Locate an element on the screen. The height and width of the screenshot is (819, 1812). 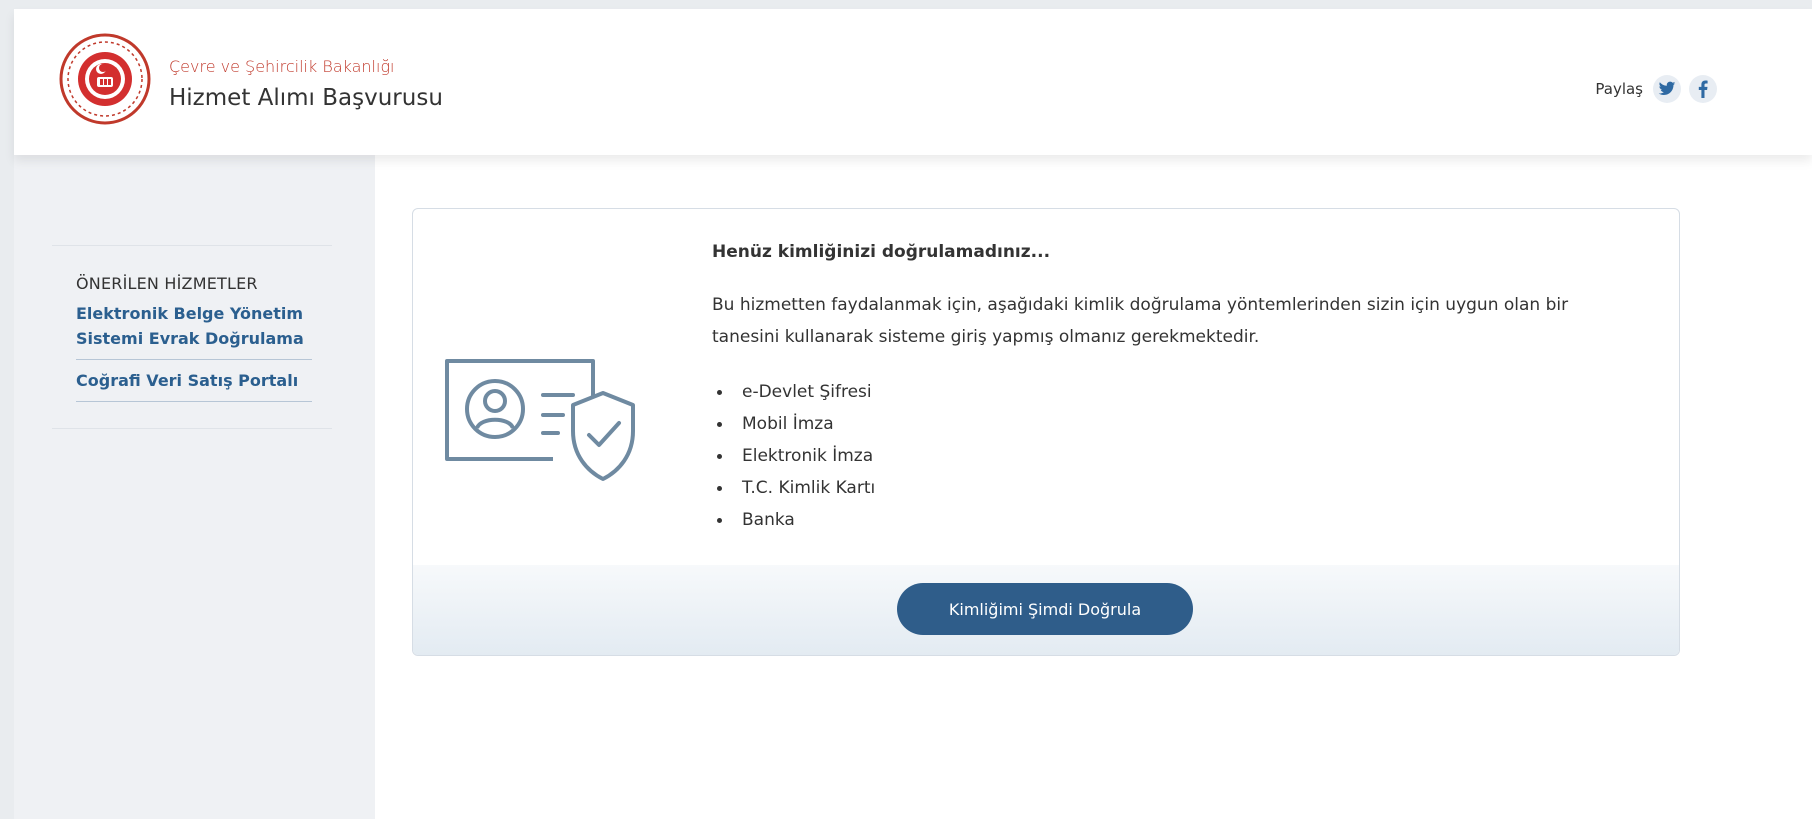
sidebar-title: ÖNERİLEN HİZMETLER is located at coordinates (167, 283).